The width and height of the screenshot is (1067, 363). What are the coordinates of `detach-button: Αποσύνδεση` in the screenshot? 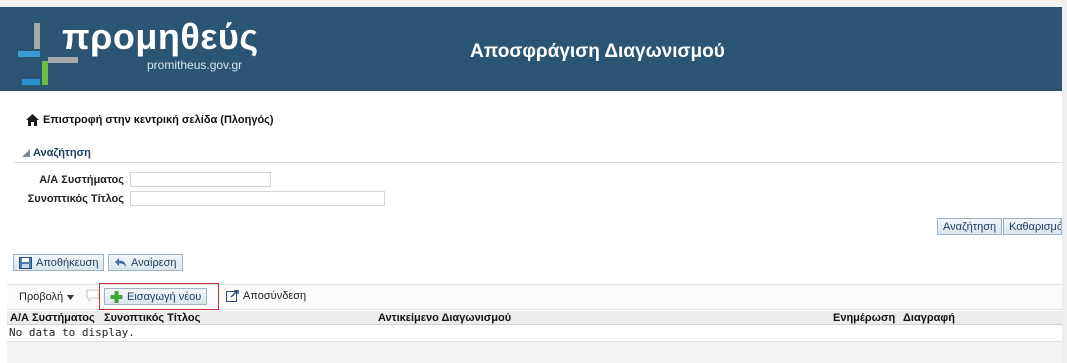 It's located at (266, 296).